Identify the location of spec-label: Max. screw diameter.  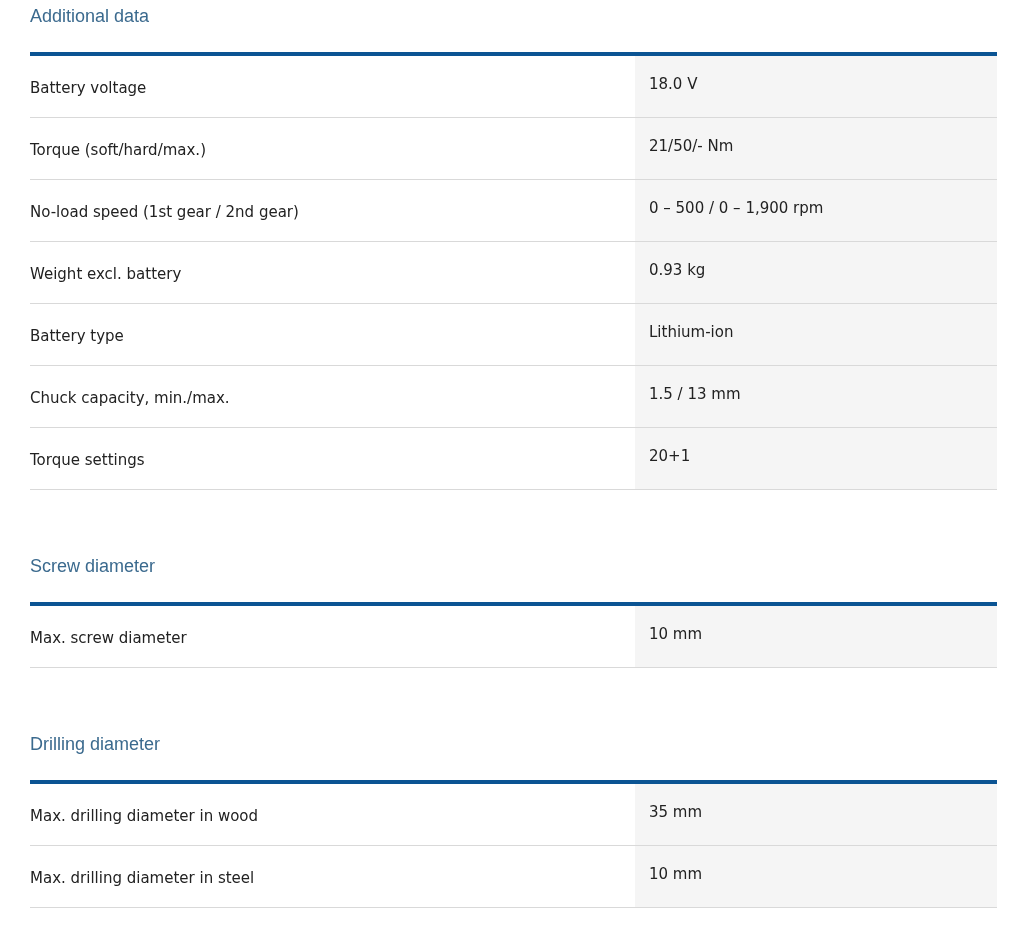
(108, 639).